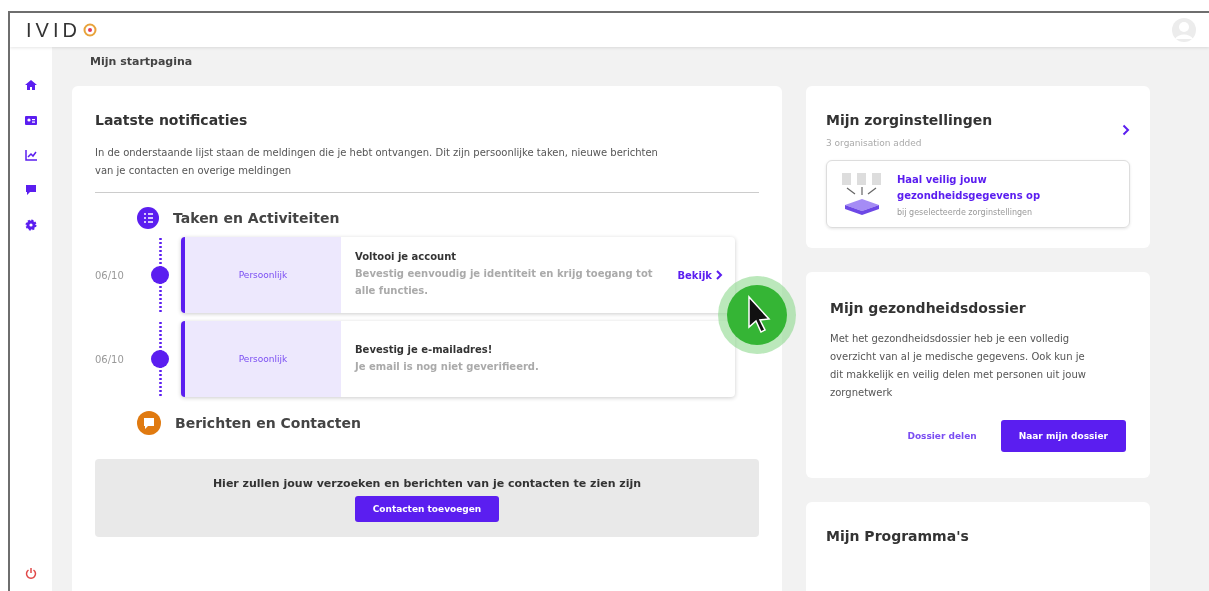 This screenshot has height=591, width=1209. What do you see at coordinates (898, 536) in the screenshot?
I see `card-title: Mijn Programma's` at bounding box center [898, 536].